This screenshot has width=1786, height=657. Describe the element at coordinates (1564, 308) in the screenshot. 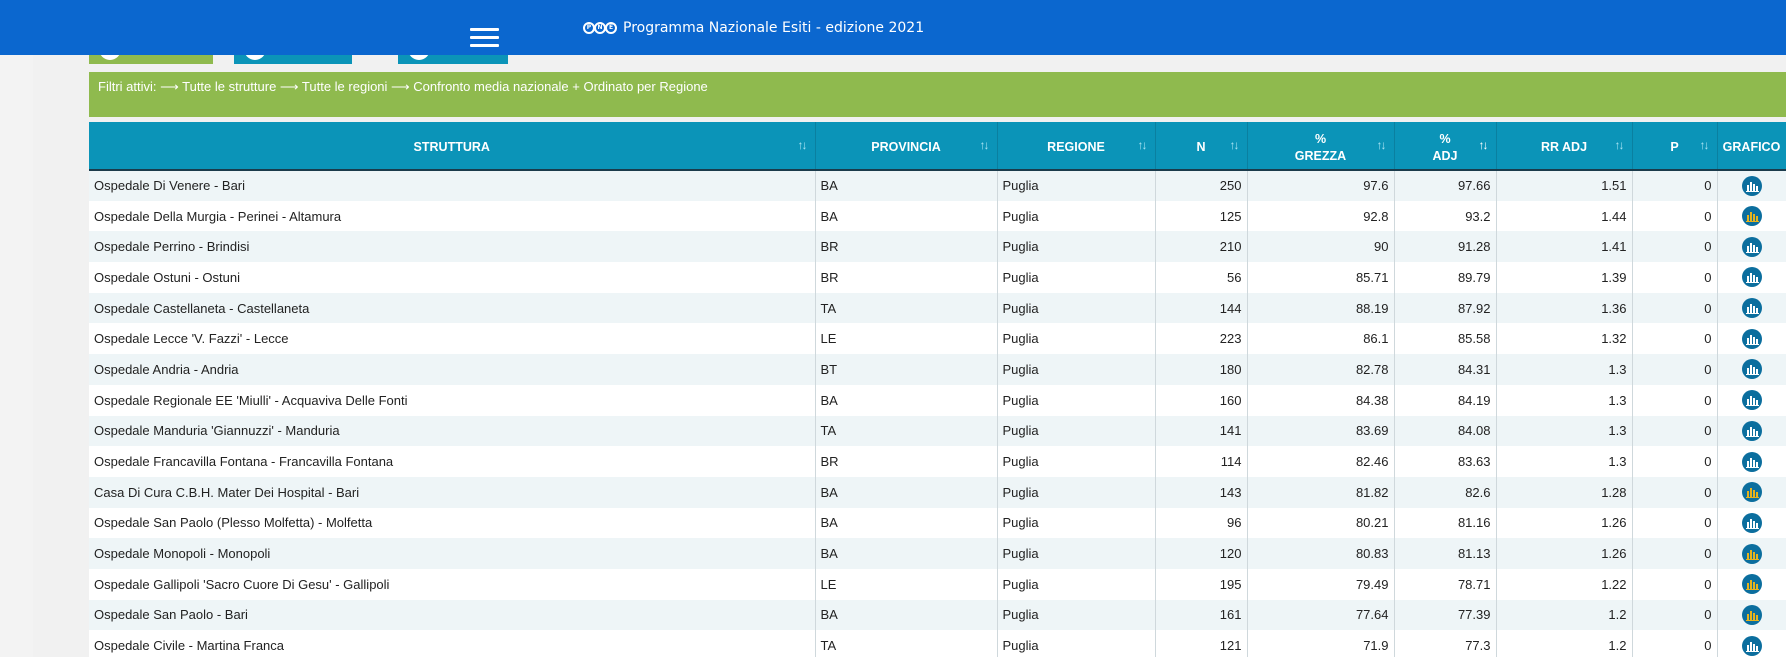

I see `cell-rr-adj: 1.36` at that location.